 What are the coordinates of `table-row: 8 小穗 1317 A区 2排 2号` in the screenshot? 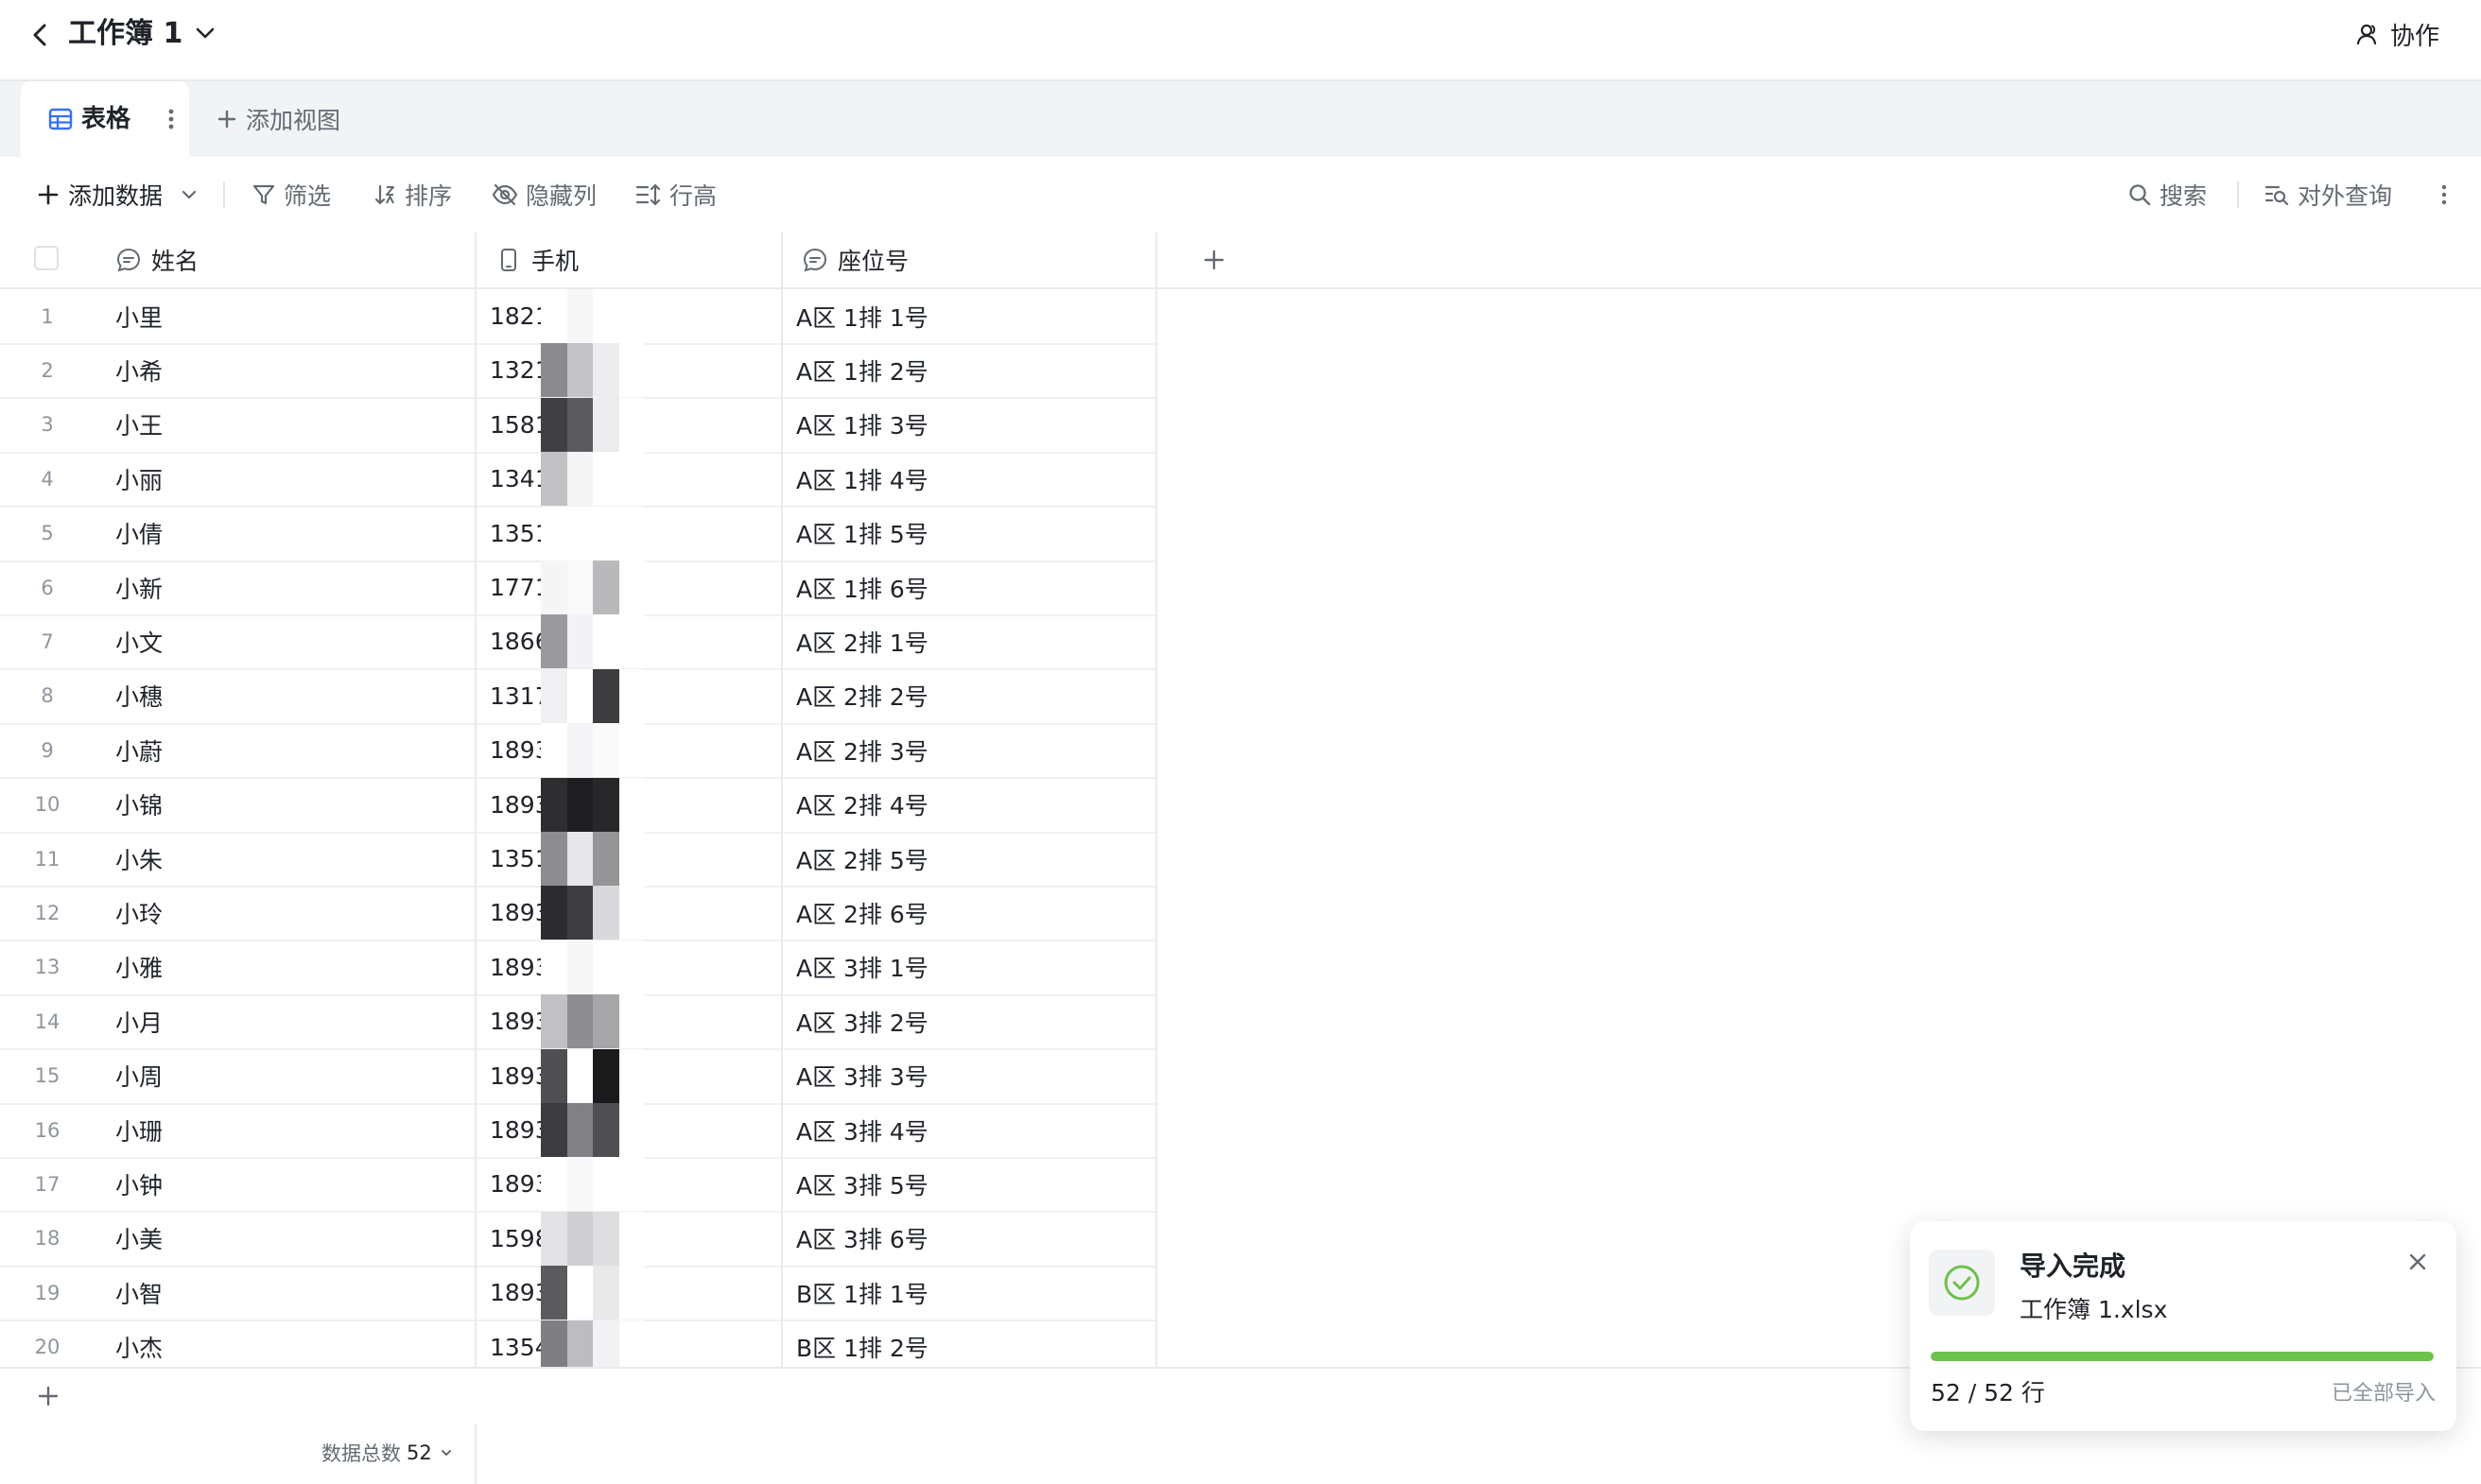 It's located at (579, 696).